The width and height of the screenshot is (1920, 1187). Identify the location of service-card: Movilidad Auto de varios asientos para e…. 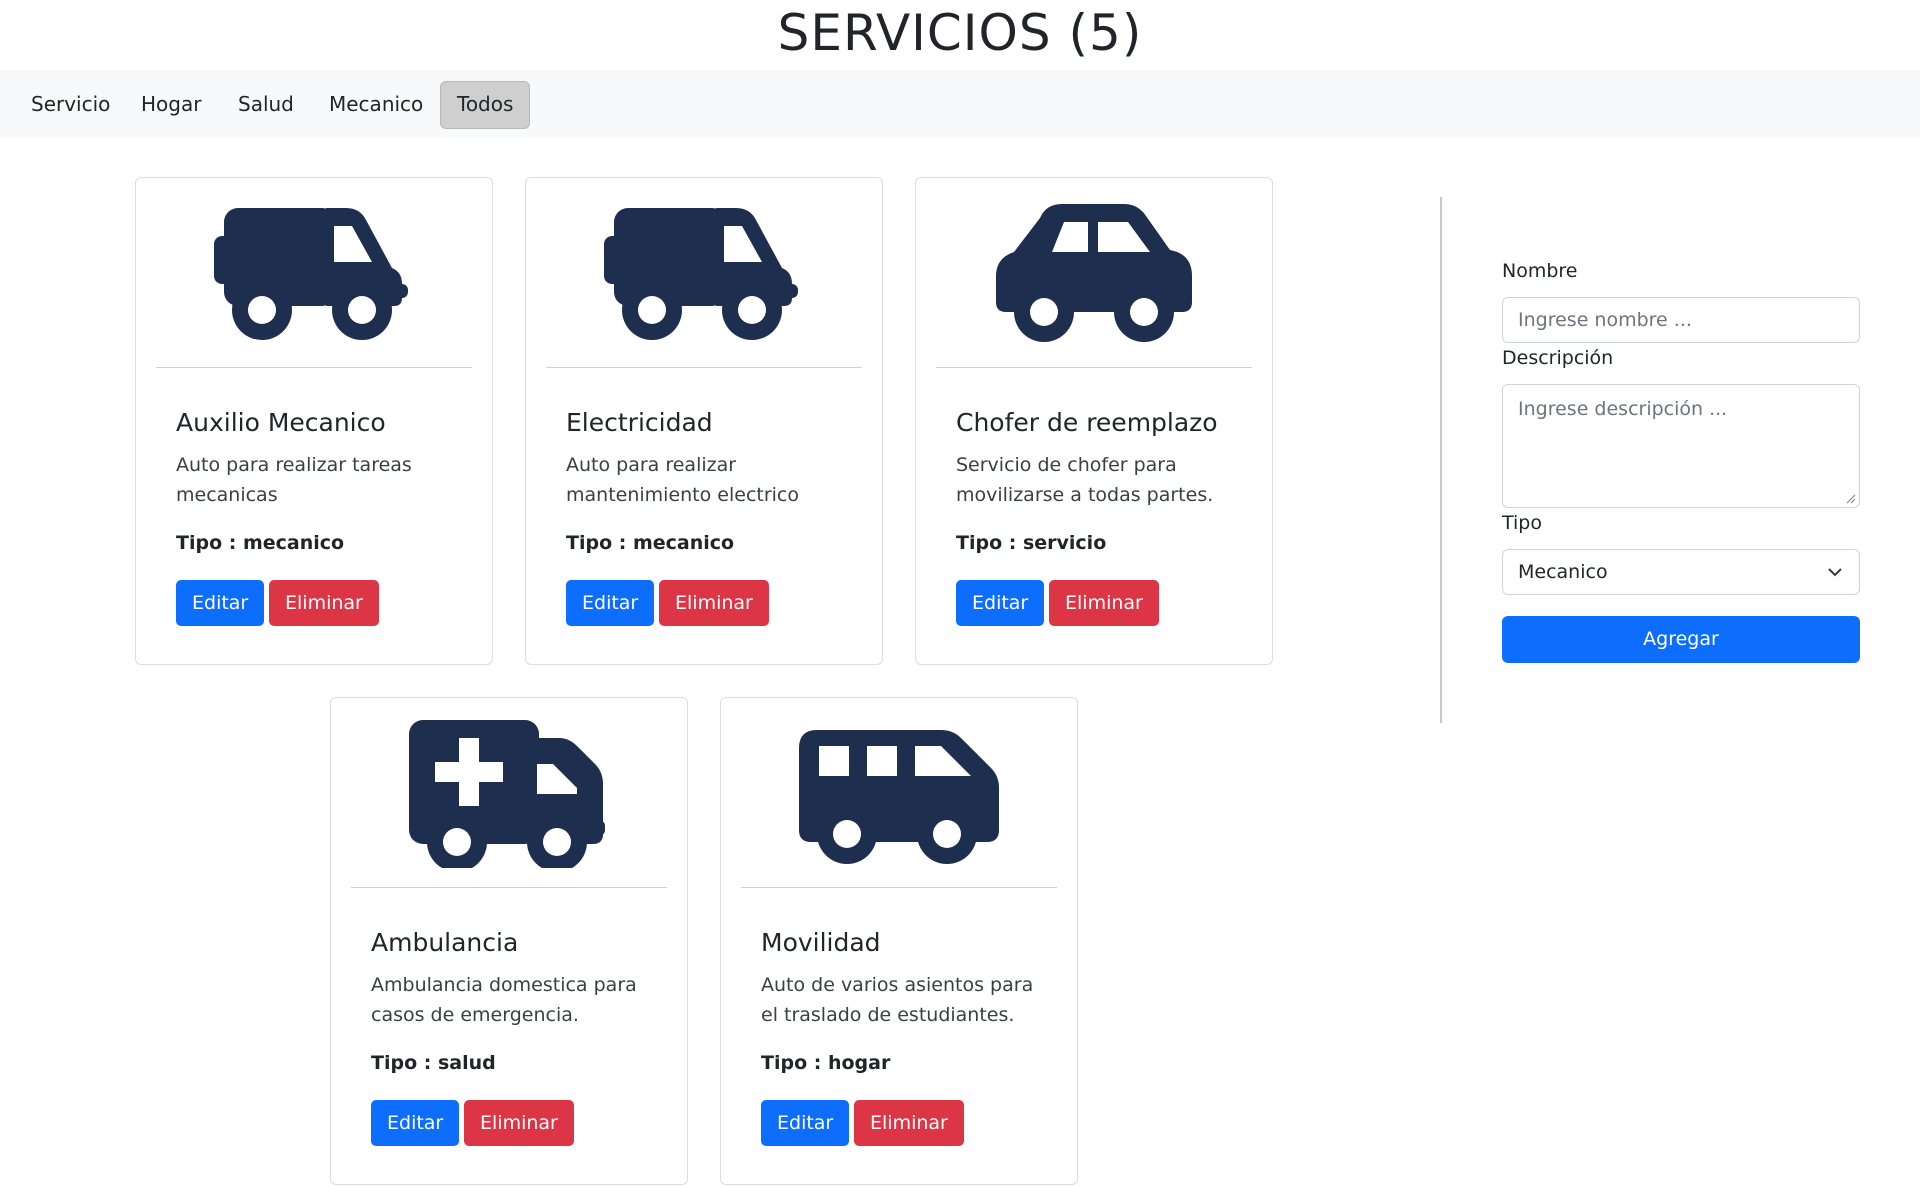
(899, 941).